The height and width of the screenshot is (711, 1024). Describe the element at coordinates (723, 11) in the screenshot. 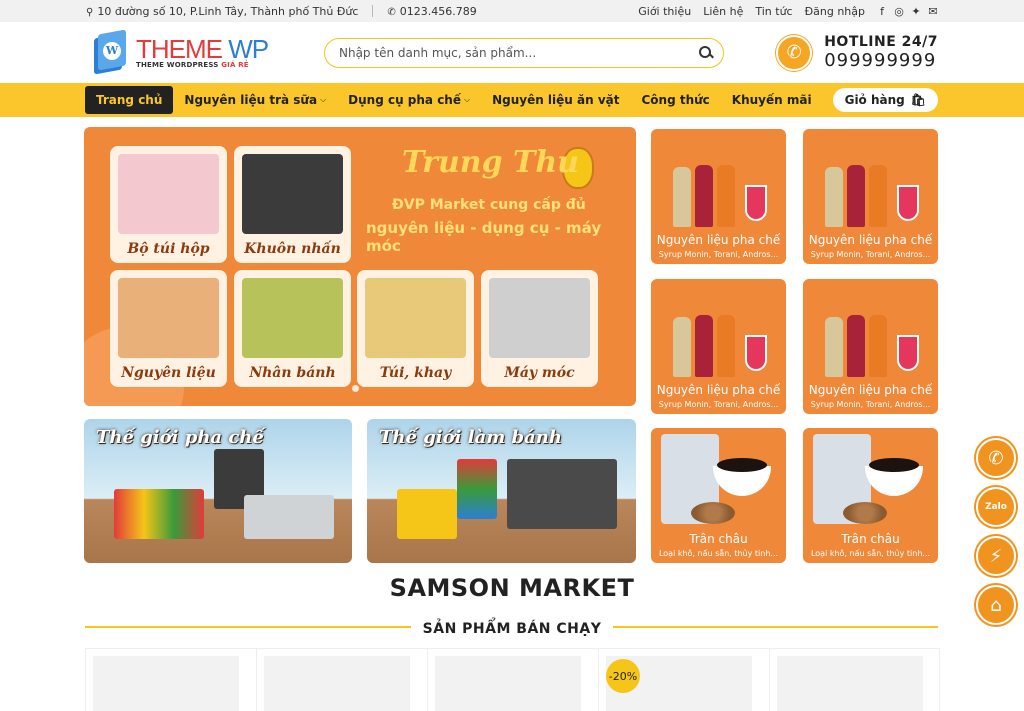

I see `link-contact: Liên hệ` at that location.